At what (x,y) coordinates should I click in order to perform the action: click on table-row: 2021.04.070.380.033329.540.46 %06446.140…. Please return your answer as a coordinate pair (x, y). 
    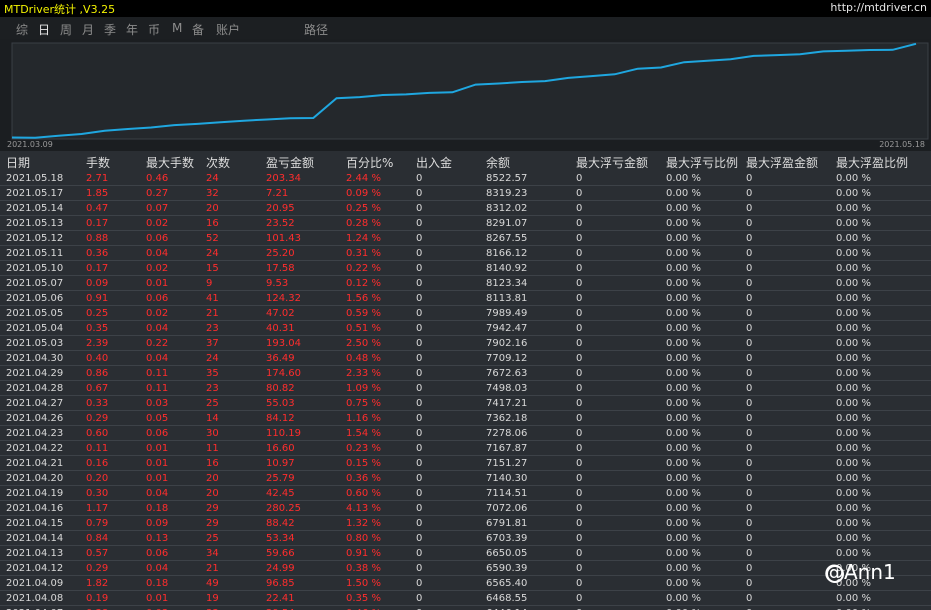
    Looking at the image, I should click on (465, 607).